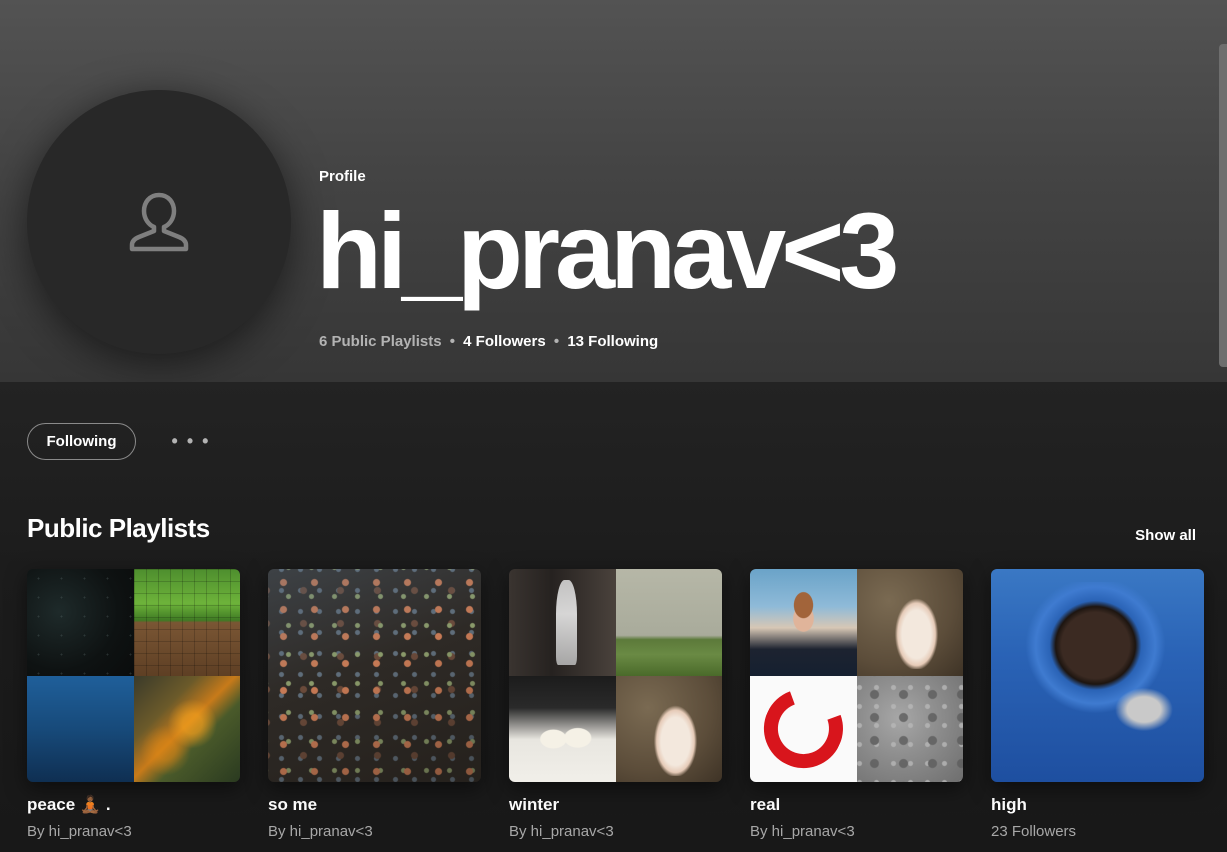  Describe the element at coordinates (1097, 805) in the screenshot. I see `playlist-title: high` at that location.